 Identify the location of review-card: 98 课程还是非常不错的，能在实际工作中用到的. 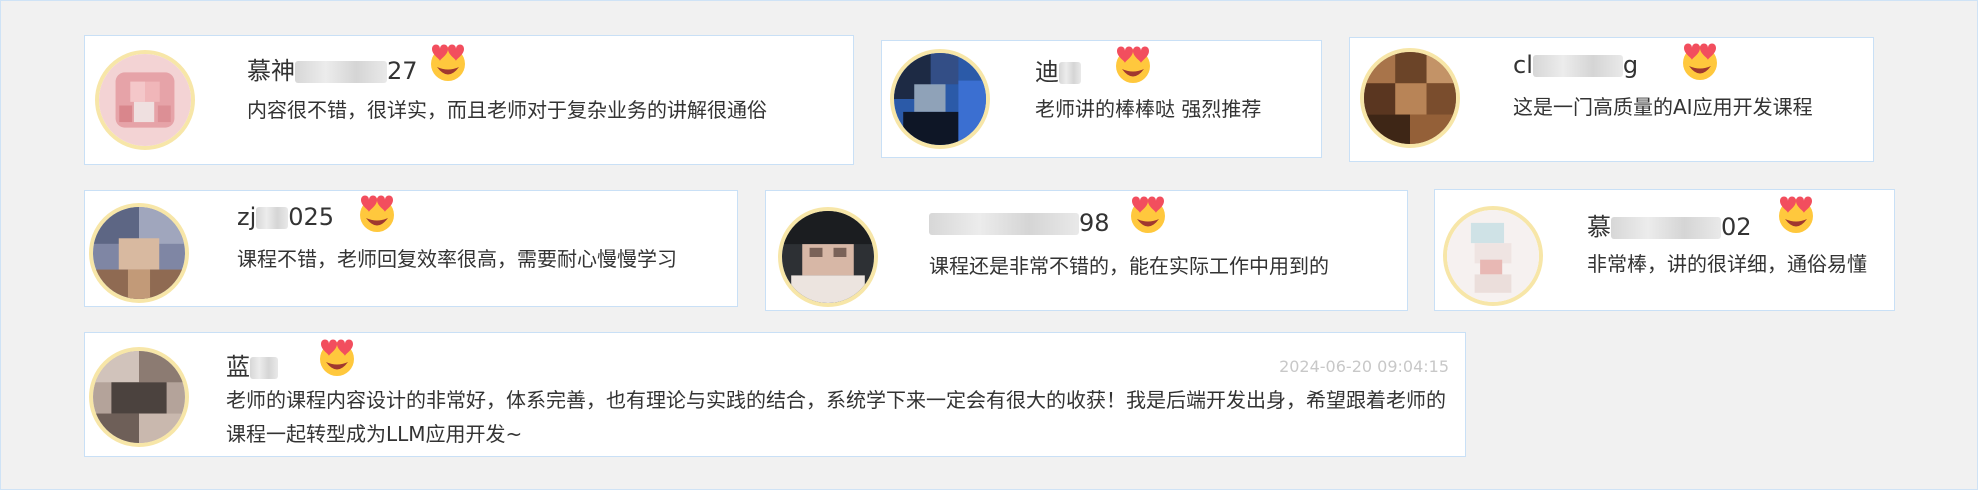
(1086, 250).